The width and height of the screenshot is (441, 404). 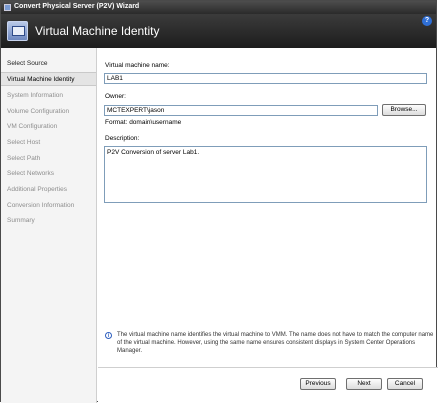 What do you see at coordinates (405, 384) in the screenshot?
I see `cancel-button: Cancel` at bounding box center [405, 384].